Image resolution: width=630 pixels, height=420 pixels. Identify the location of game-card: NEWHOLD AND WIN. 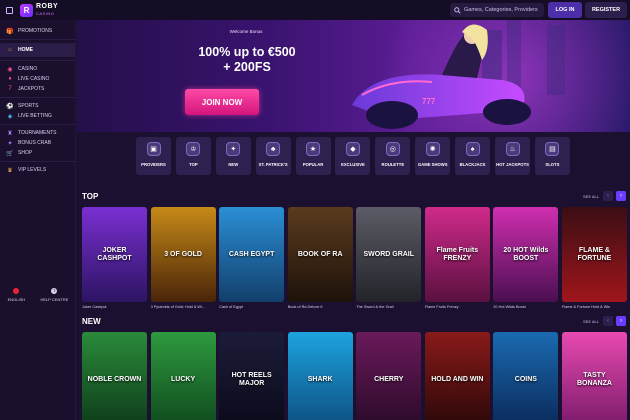
(457, 376).